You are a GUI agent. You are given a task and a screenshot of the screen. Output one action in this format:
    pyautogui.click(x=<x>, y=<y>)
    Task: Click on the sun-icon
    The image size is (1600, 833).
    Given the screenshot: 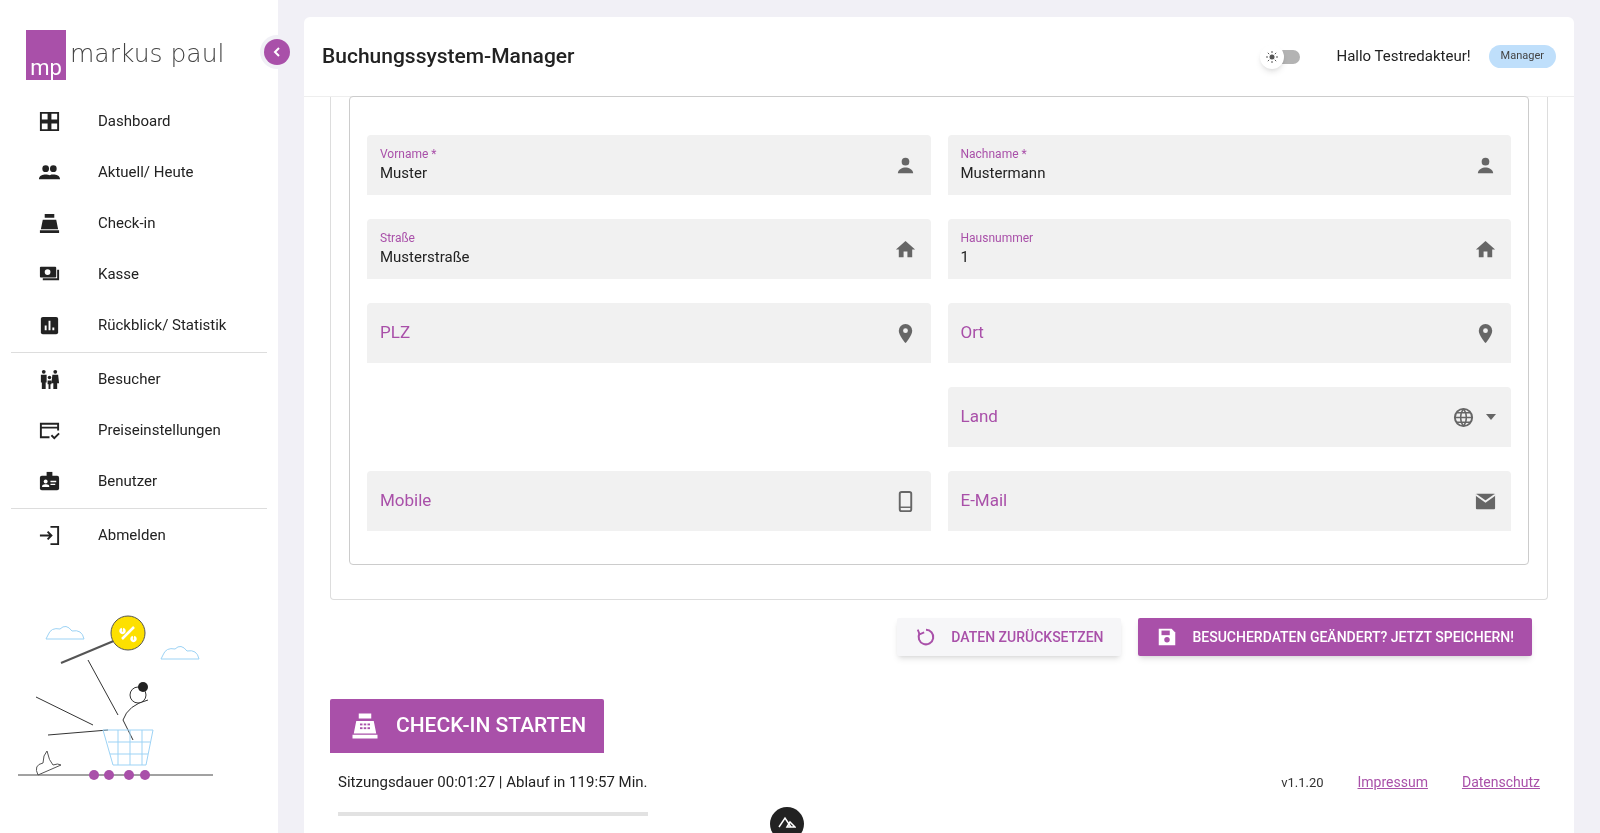 What is the action you would take?
    pyautogui.click(x=1272, y=56)
    